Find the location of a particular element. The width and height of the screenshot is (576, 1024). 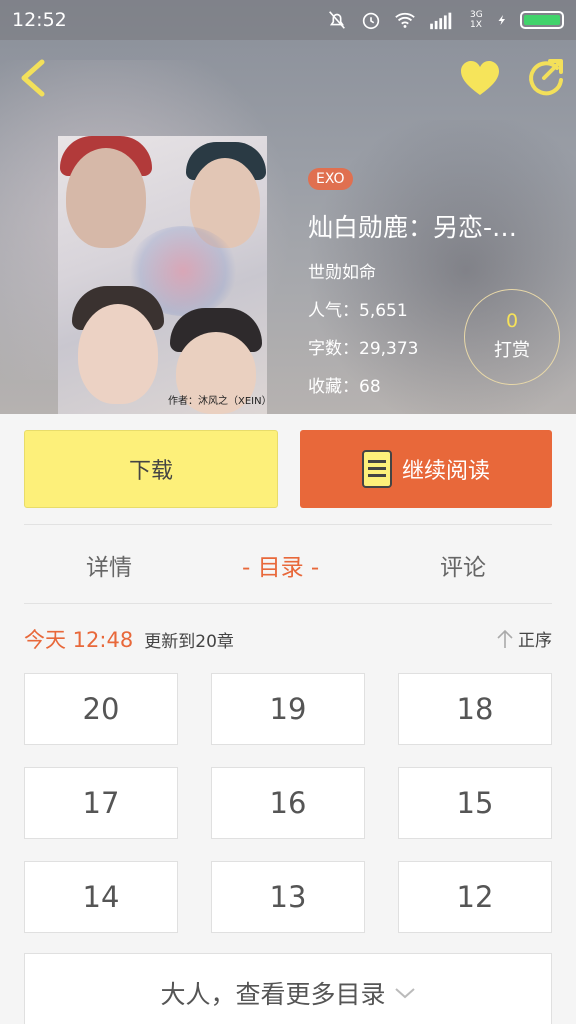

sort-button: 正序 is located at coordinates (524, 638).